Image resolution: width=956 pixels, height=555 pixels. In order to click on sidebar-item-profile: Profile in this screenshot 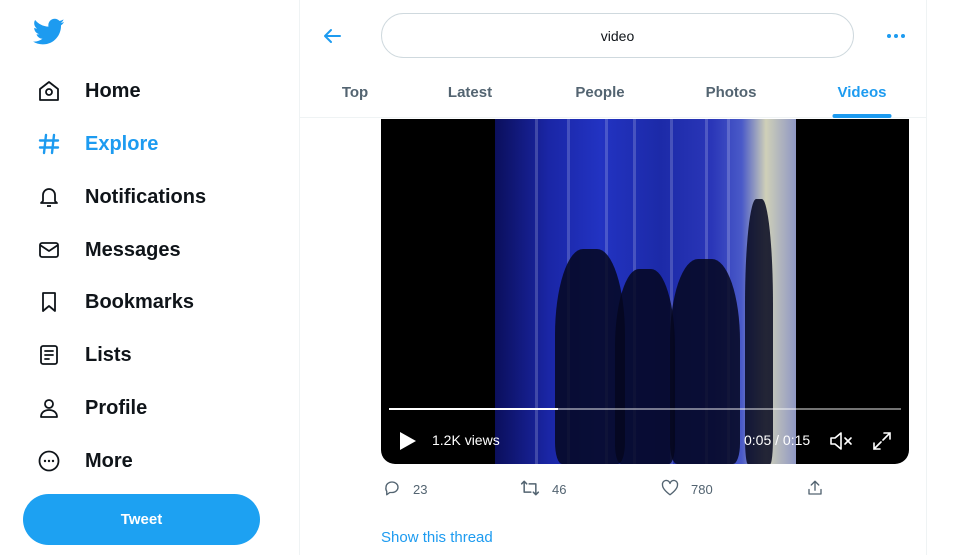, I will do `click(91, 408)`.